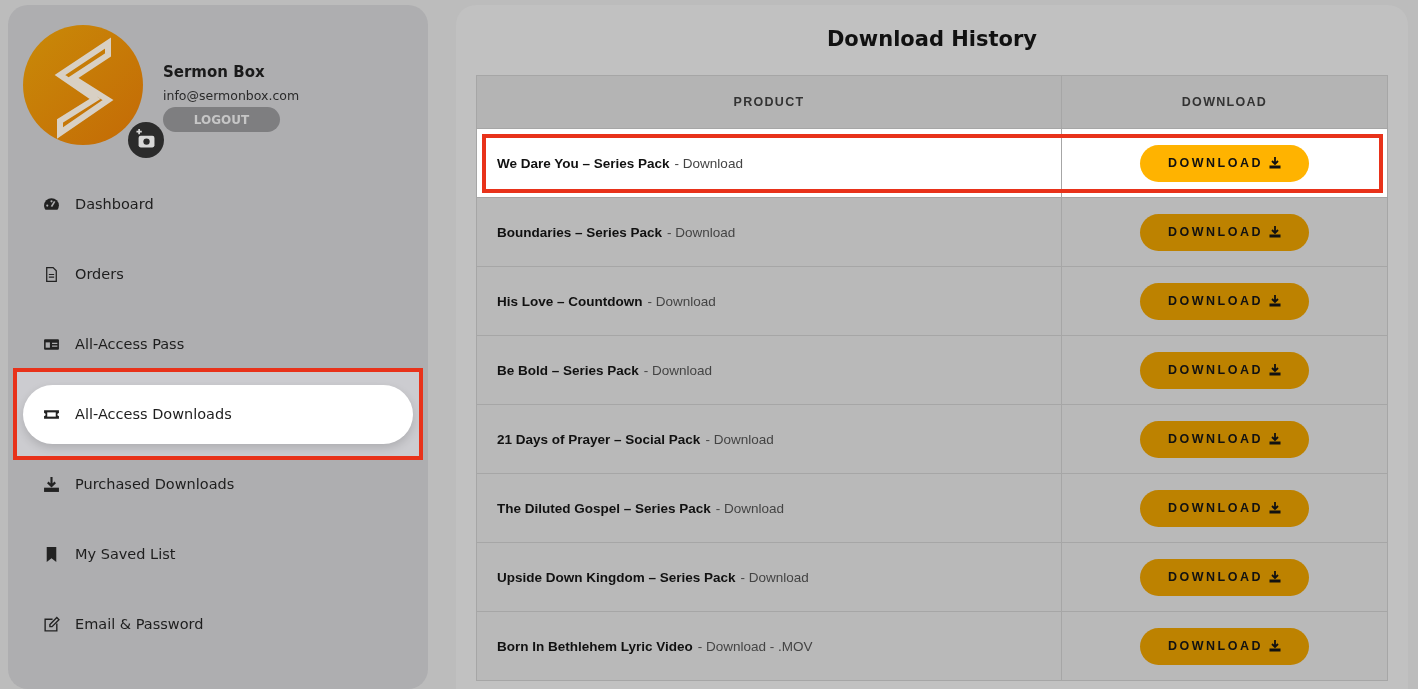  What do you see at coordinates (146, 140) in the screenshot?
I see `add-photo-icon` at bounding box center [146, 140].